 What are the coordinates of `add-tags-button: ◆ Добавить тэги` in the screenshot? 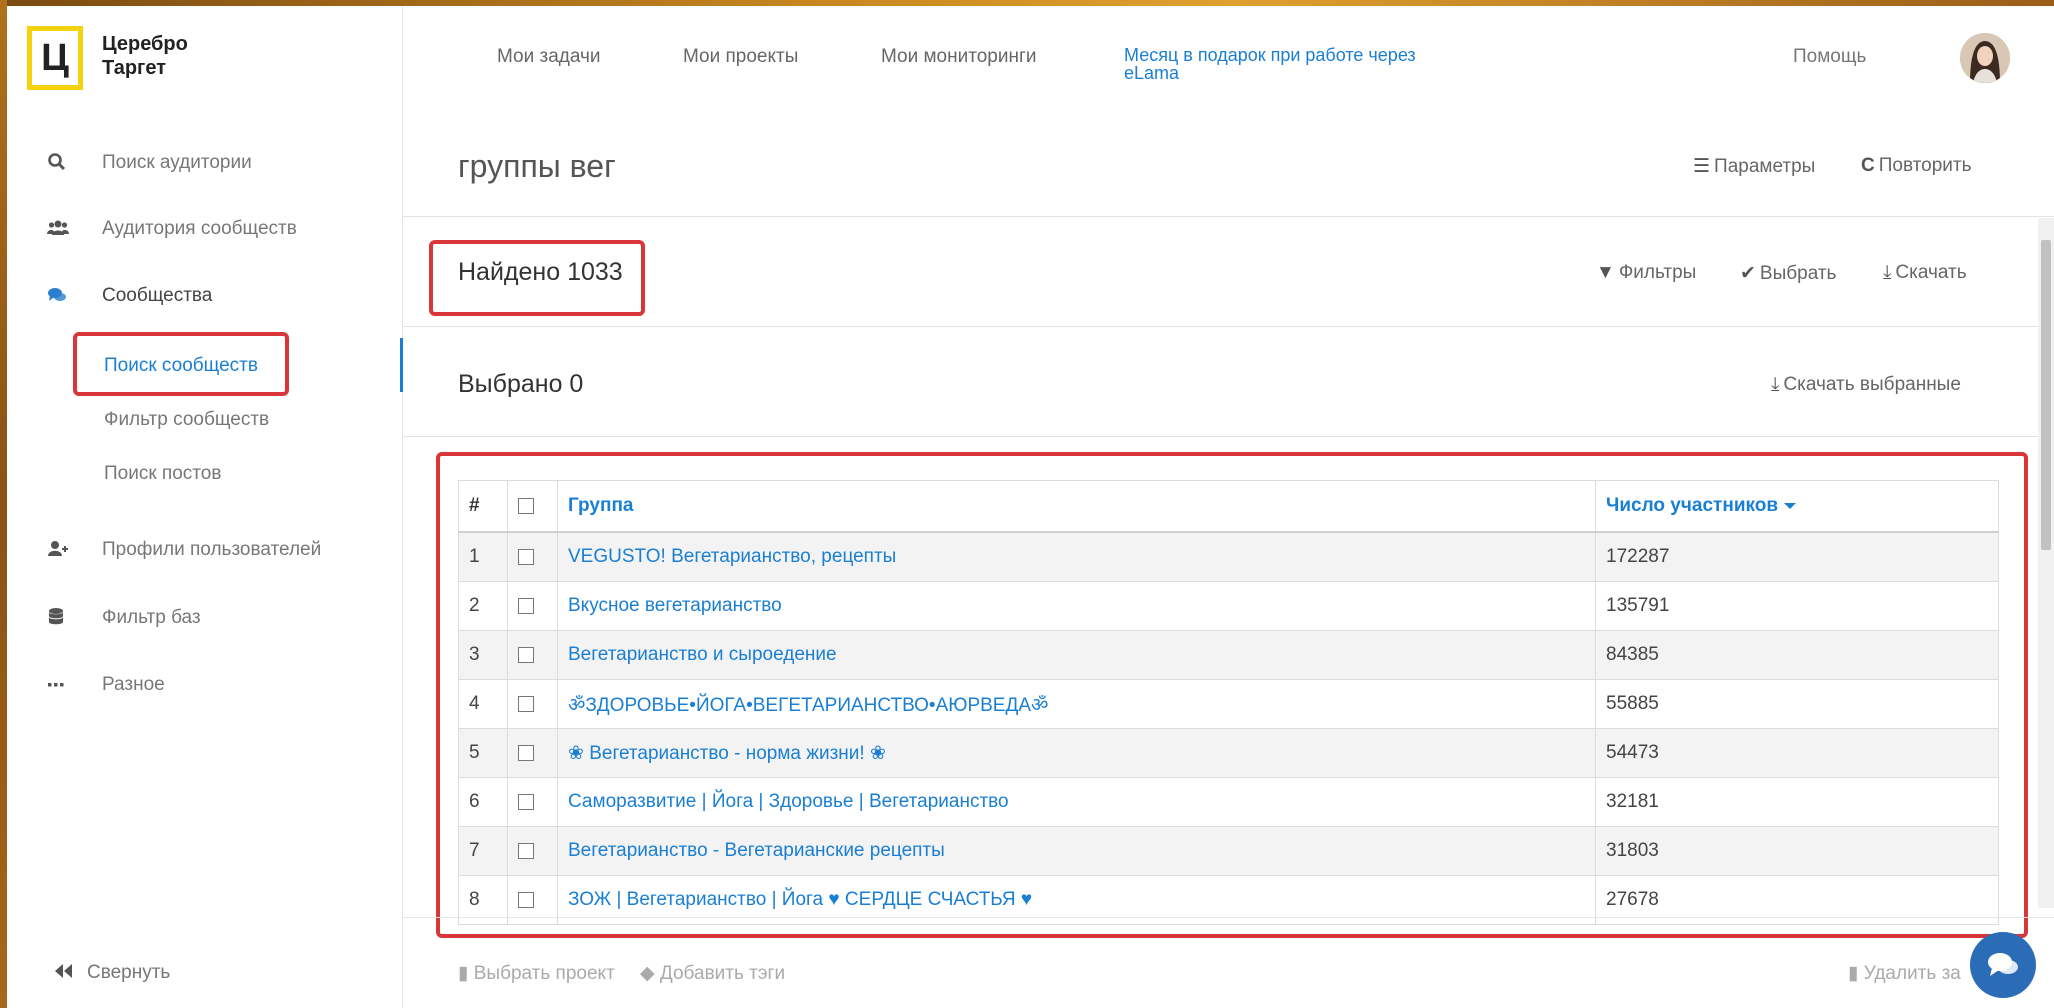 It's located at (712, 973).